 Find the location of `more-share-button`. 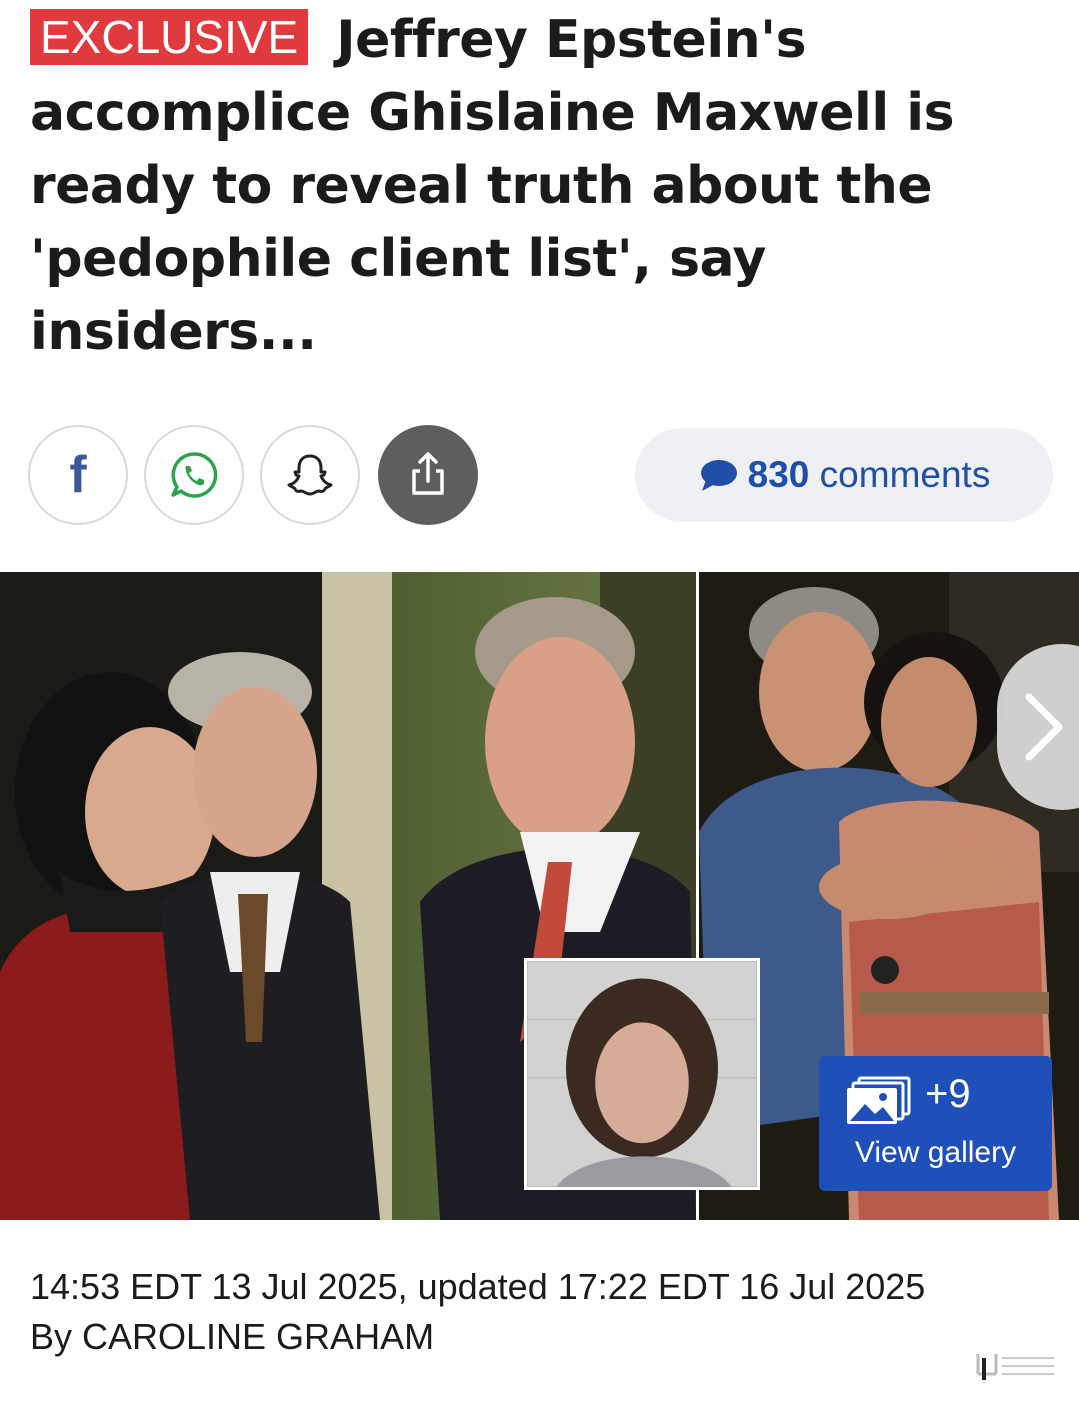

more-share-button is located at coordinates (428, 475).